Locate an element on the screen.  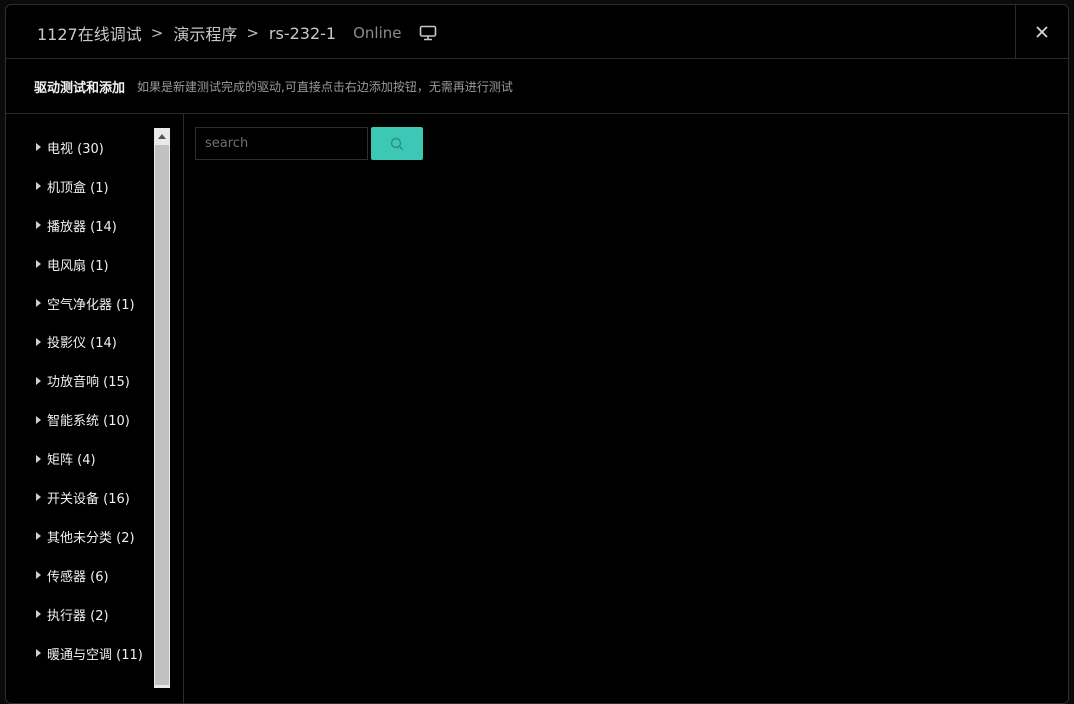
tree-item-label: 开关设备 (16) is located at coordinates (88, 499).